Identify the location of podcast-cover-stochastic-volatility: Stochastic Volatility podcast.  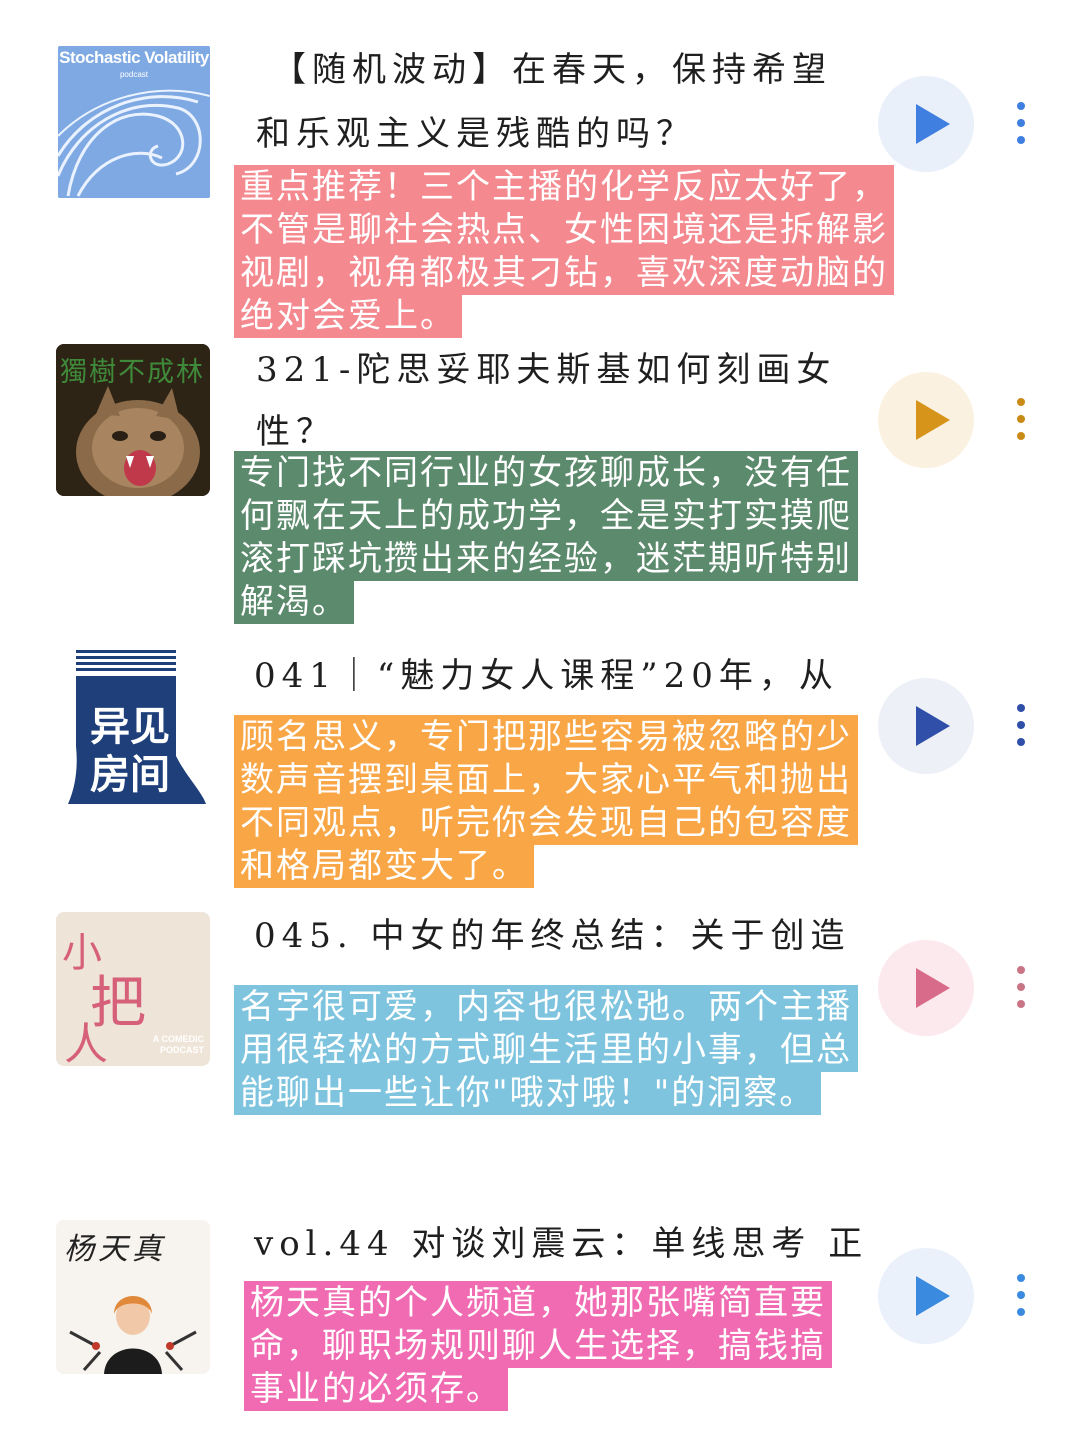
(134, 122).